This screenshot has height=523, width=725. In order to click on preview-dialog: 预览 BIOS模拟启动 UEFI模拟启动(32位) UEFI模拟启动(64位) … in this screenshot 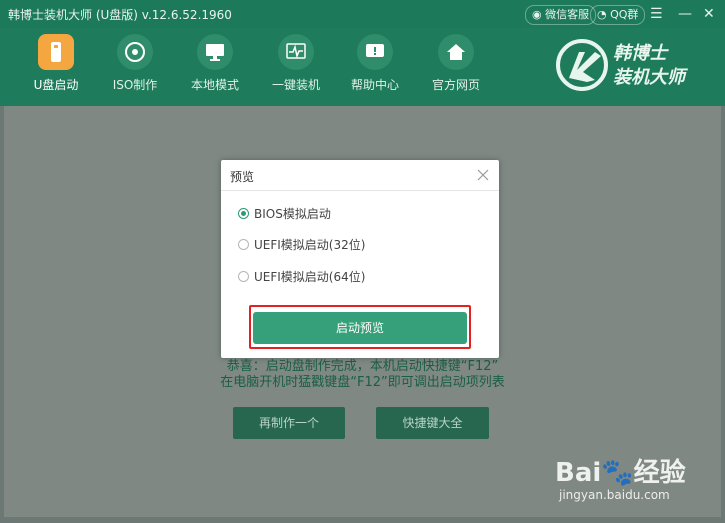, I will do `click(360, 259)`.